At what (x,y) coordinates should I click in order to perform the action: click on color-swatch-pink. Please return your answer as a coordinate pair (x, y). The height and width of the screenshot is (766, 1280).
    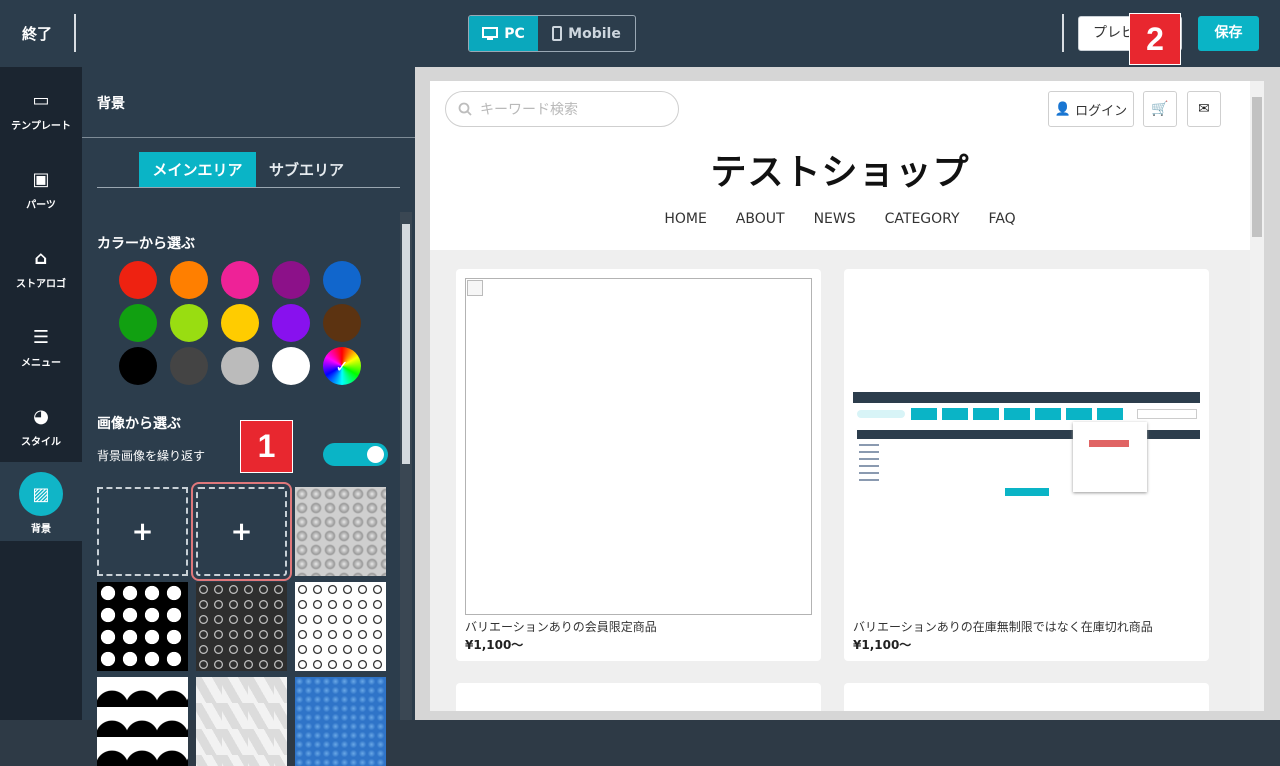
    Looking at the image, I should click on (240, 280).